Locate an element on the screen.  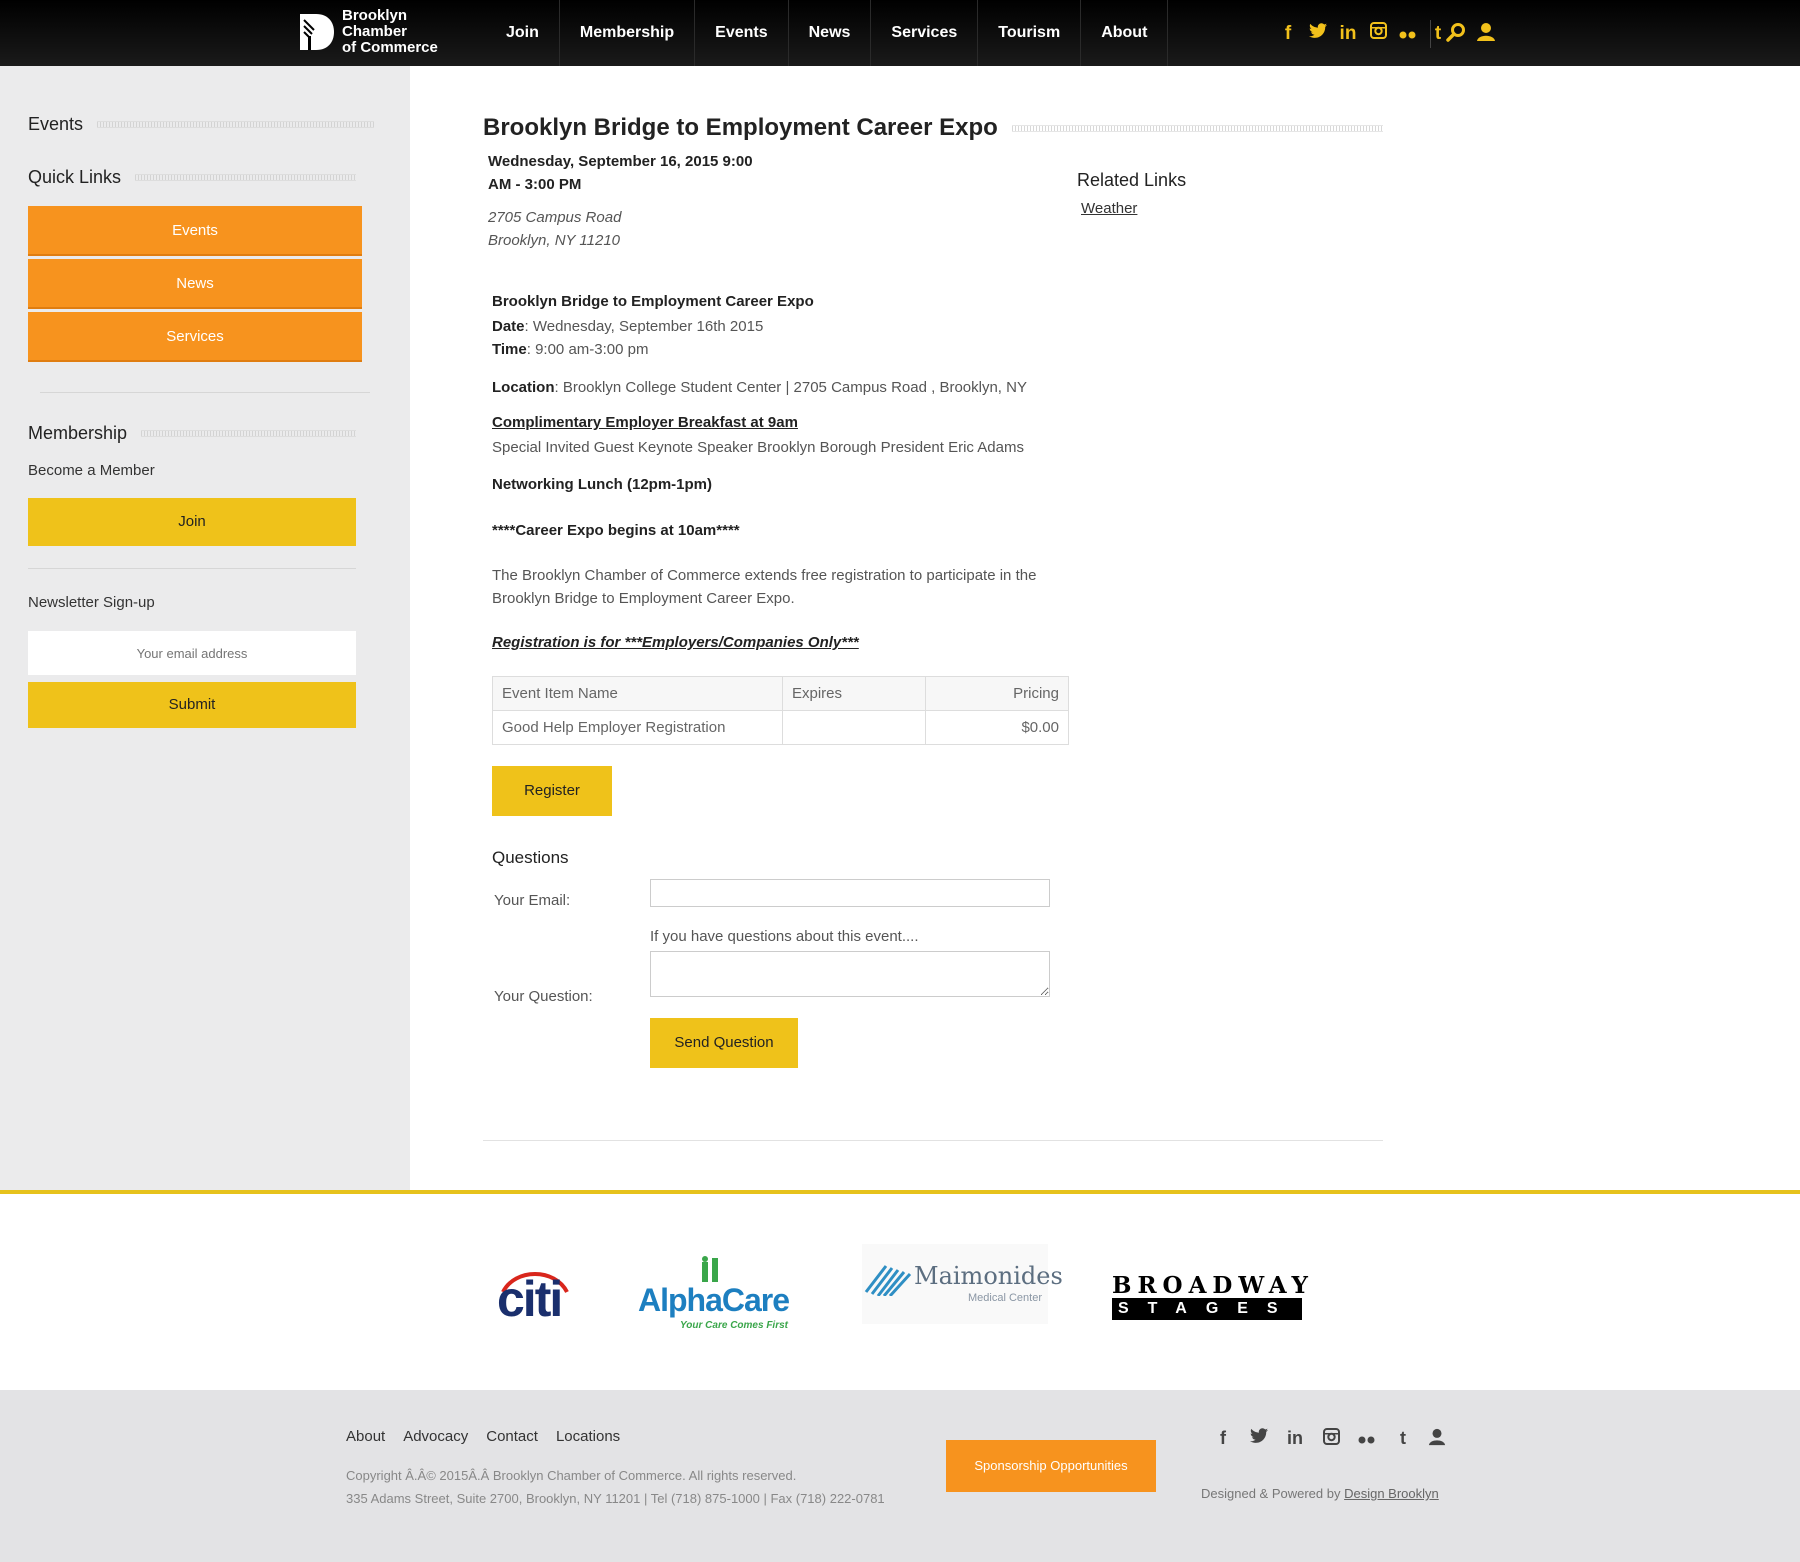
footer-social: f in t is located at coordinates (1329, 1439).